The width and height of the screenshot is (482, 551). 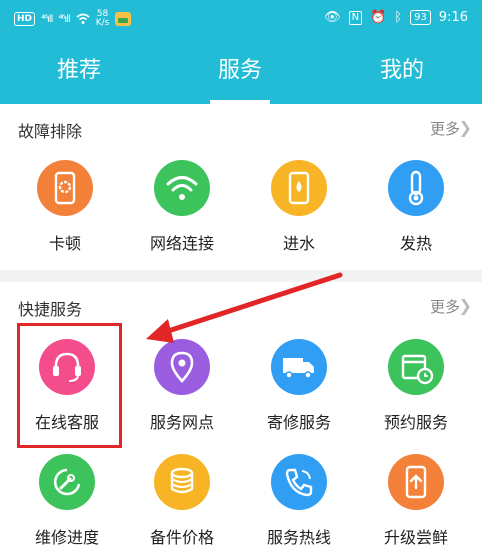 What do you see at coordinates (244, 307) in the screenshot?
I see `pointer-arrow` at bounding box center [244, 307].